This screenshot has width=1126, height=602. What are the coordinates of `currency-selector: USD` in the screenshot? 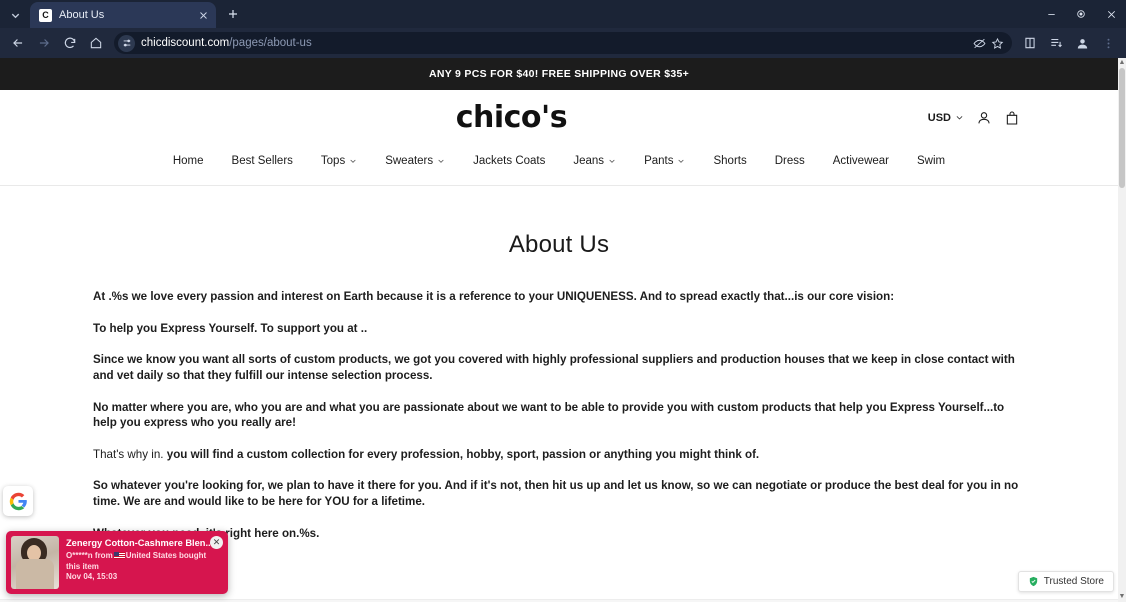 It's located at (946, 118).